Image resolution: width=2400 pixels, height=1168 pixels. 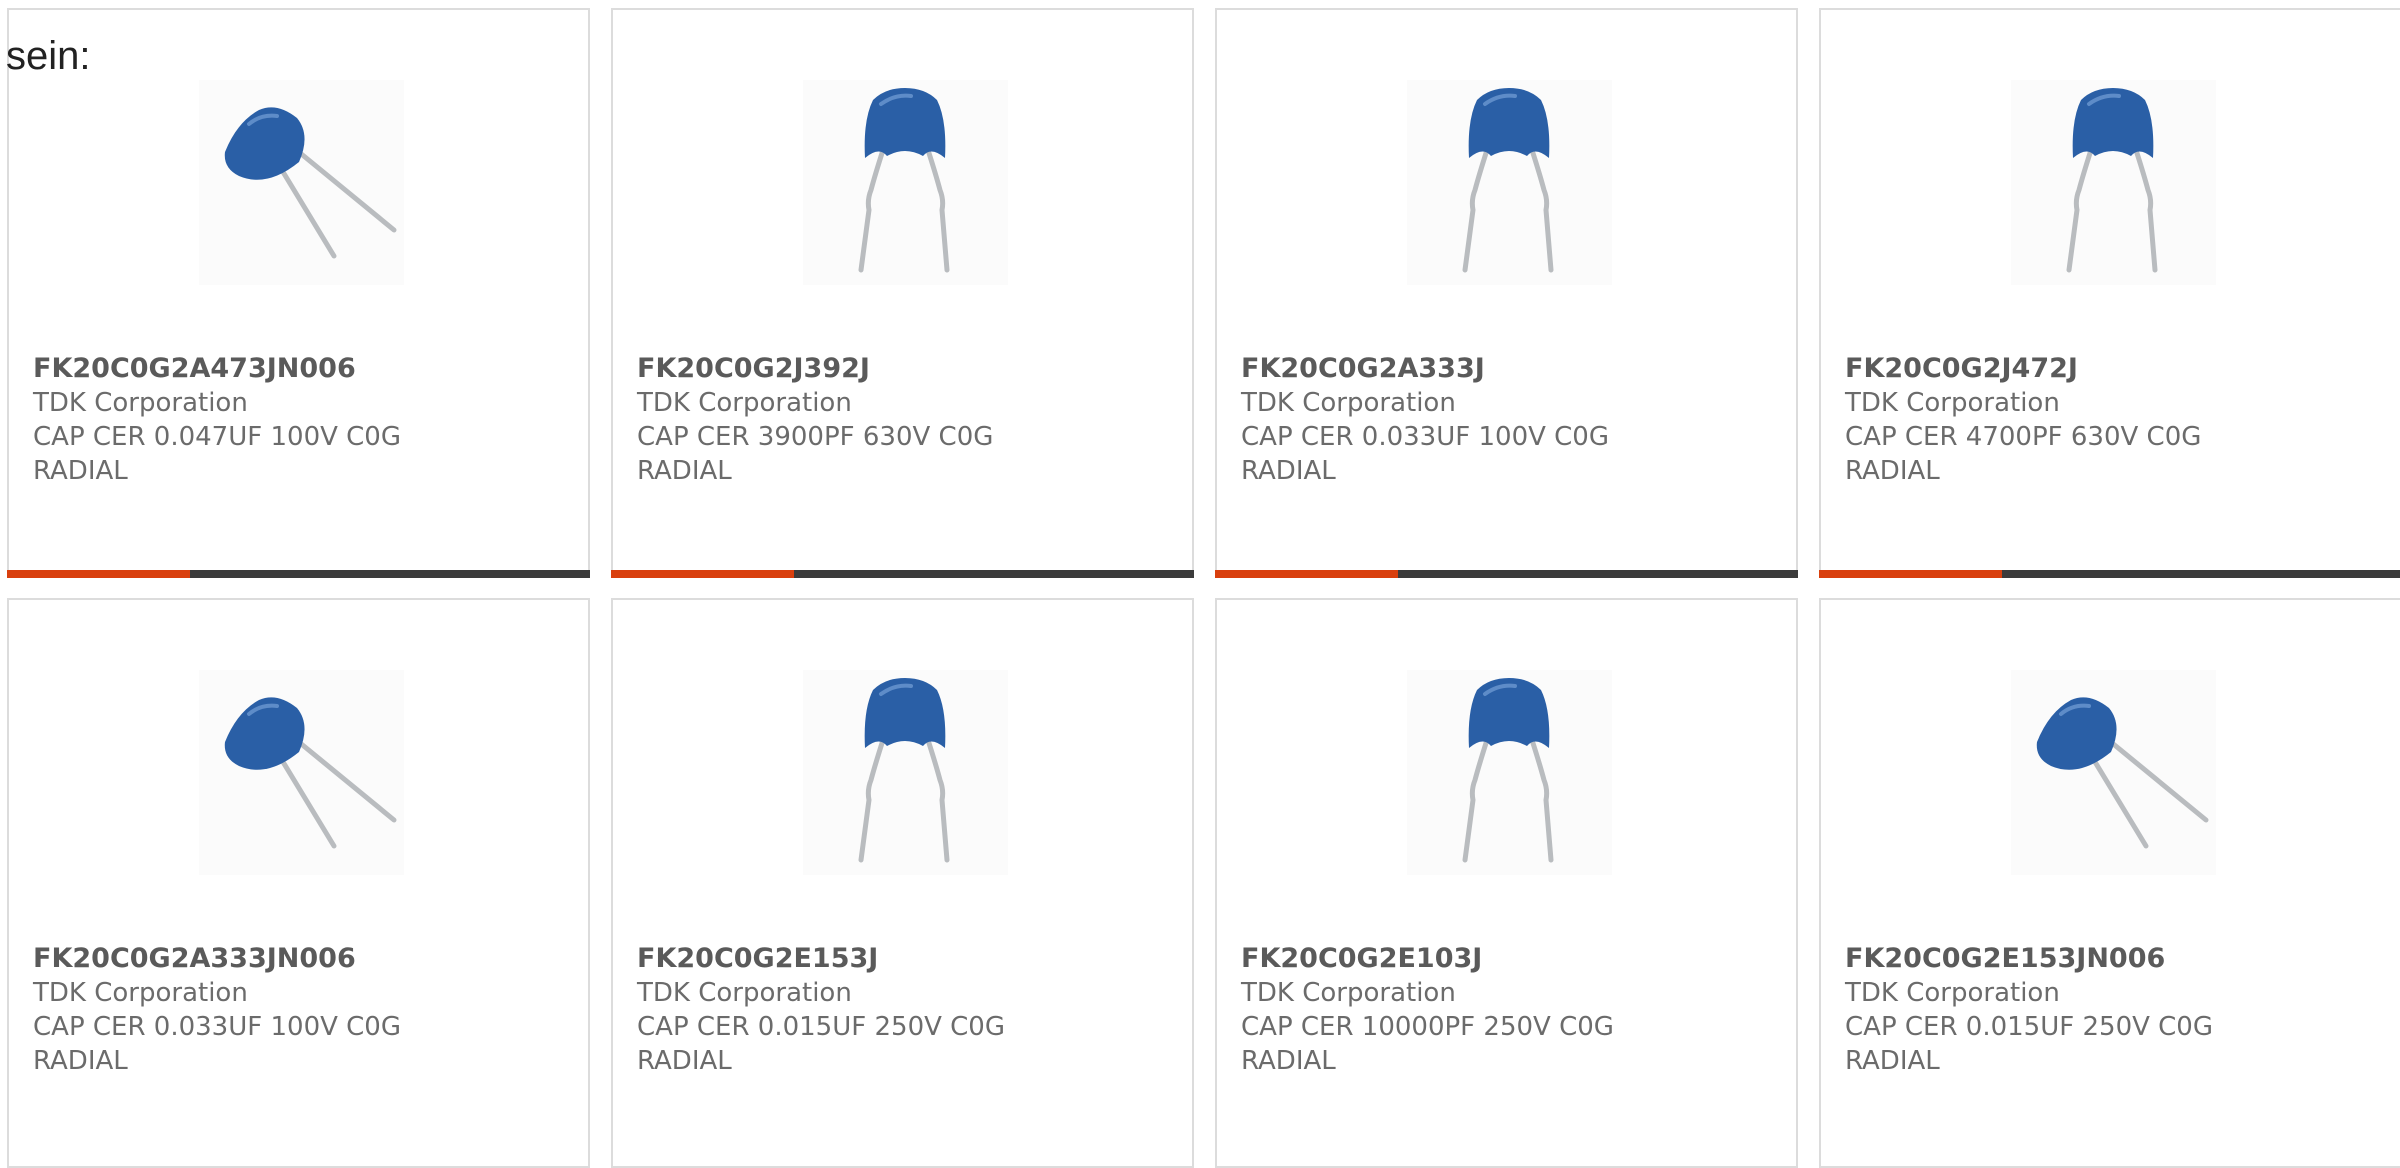 What do you see at coordinates (1506, 369) in the screenshot?
I see `part-number: FK20C0G2A333J` at bounding box center [1506, 369].